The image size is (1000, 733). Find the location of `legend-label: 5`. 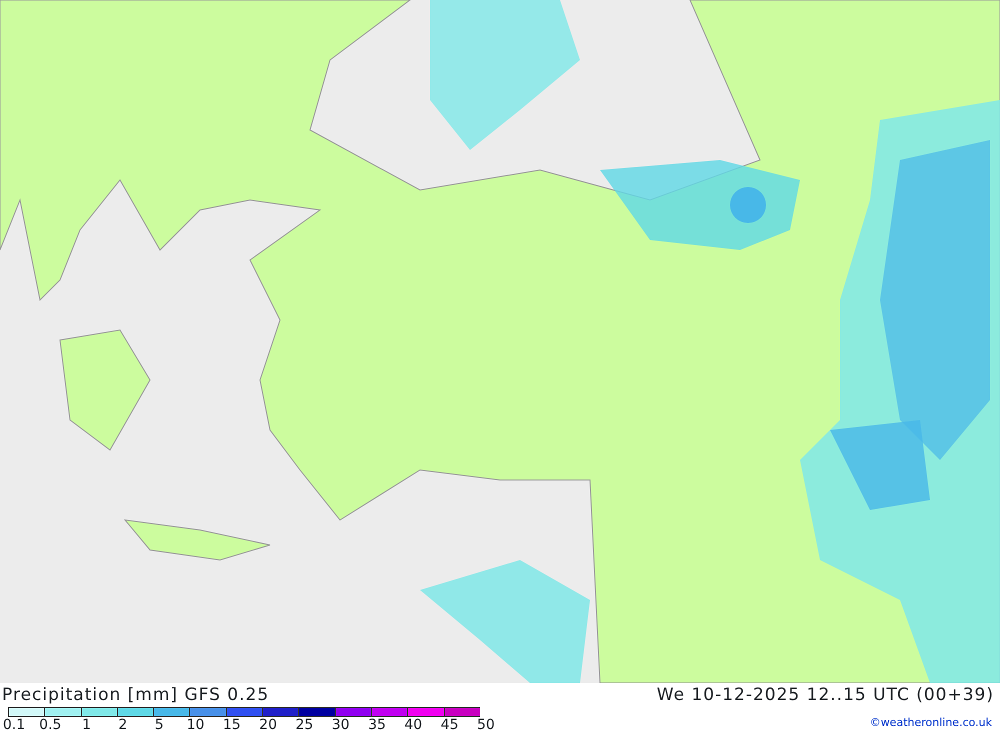

legend-label: 5 is located at coordinates (159, 725).